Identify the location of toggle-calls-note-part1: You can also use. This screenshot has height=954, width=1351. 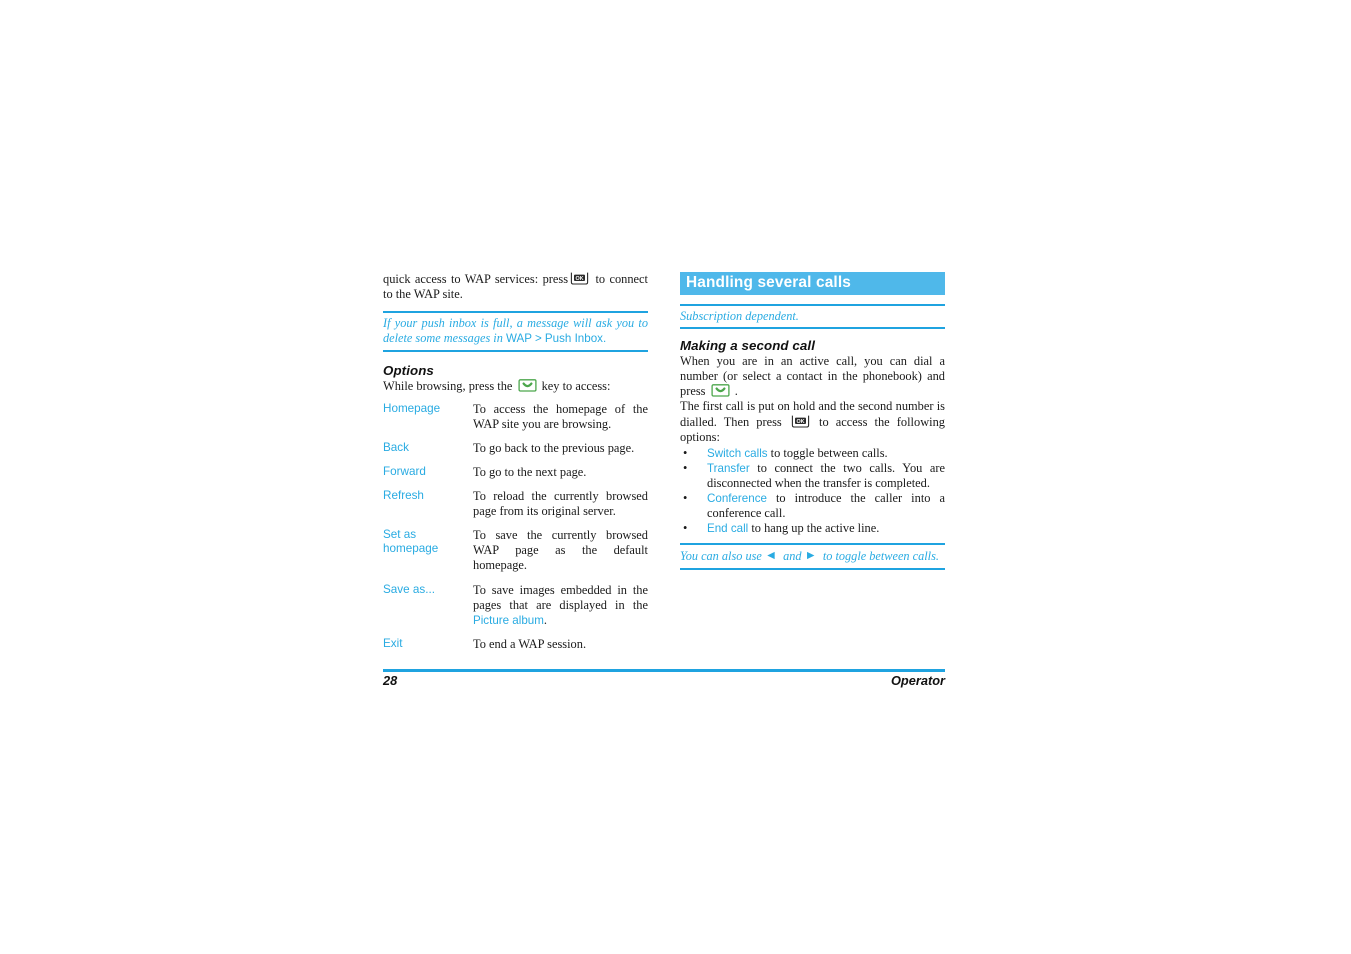
(721, 556).